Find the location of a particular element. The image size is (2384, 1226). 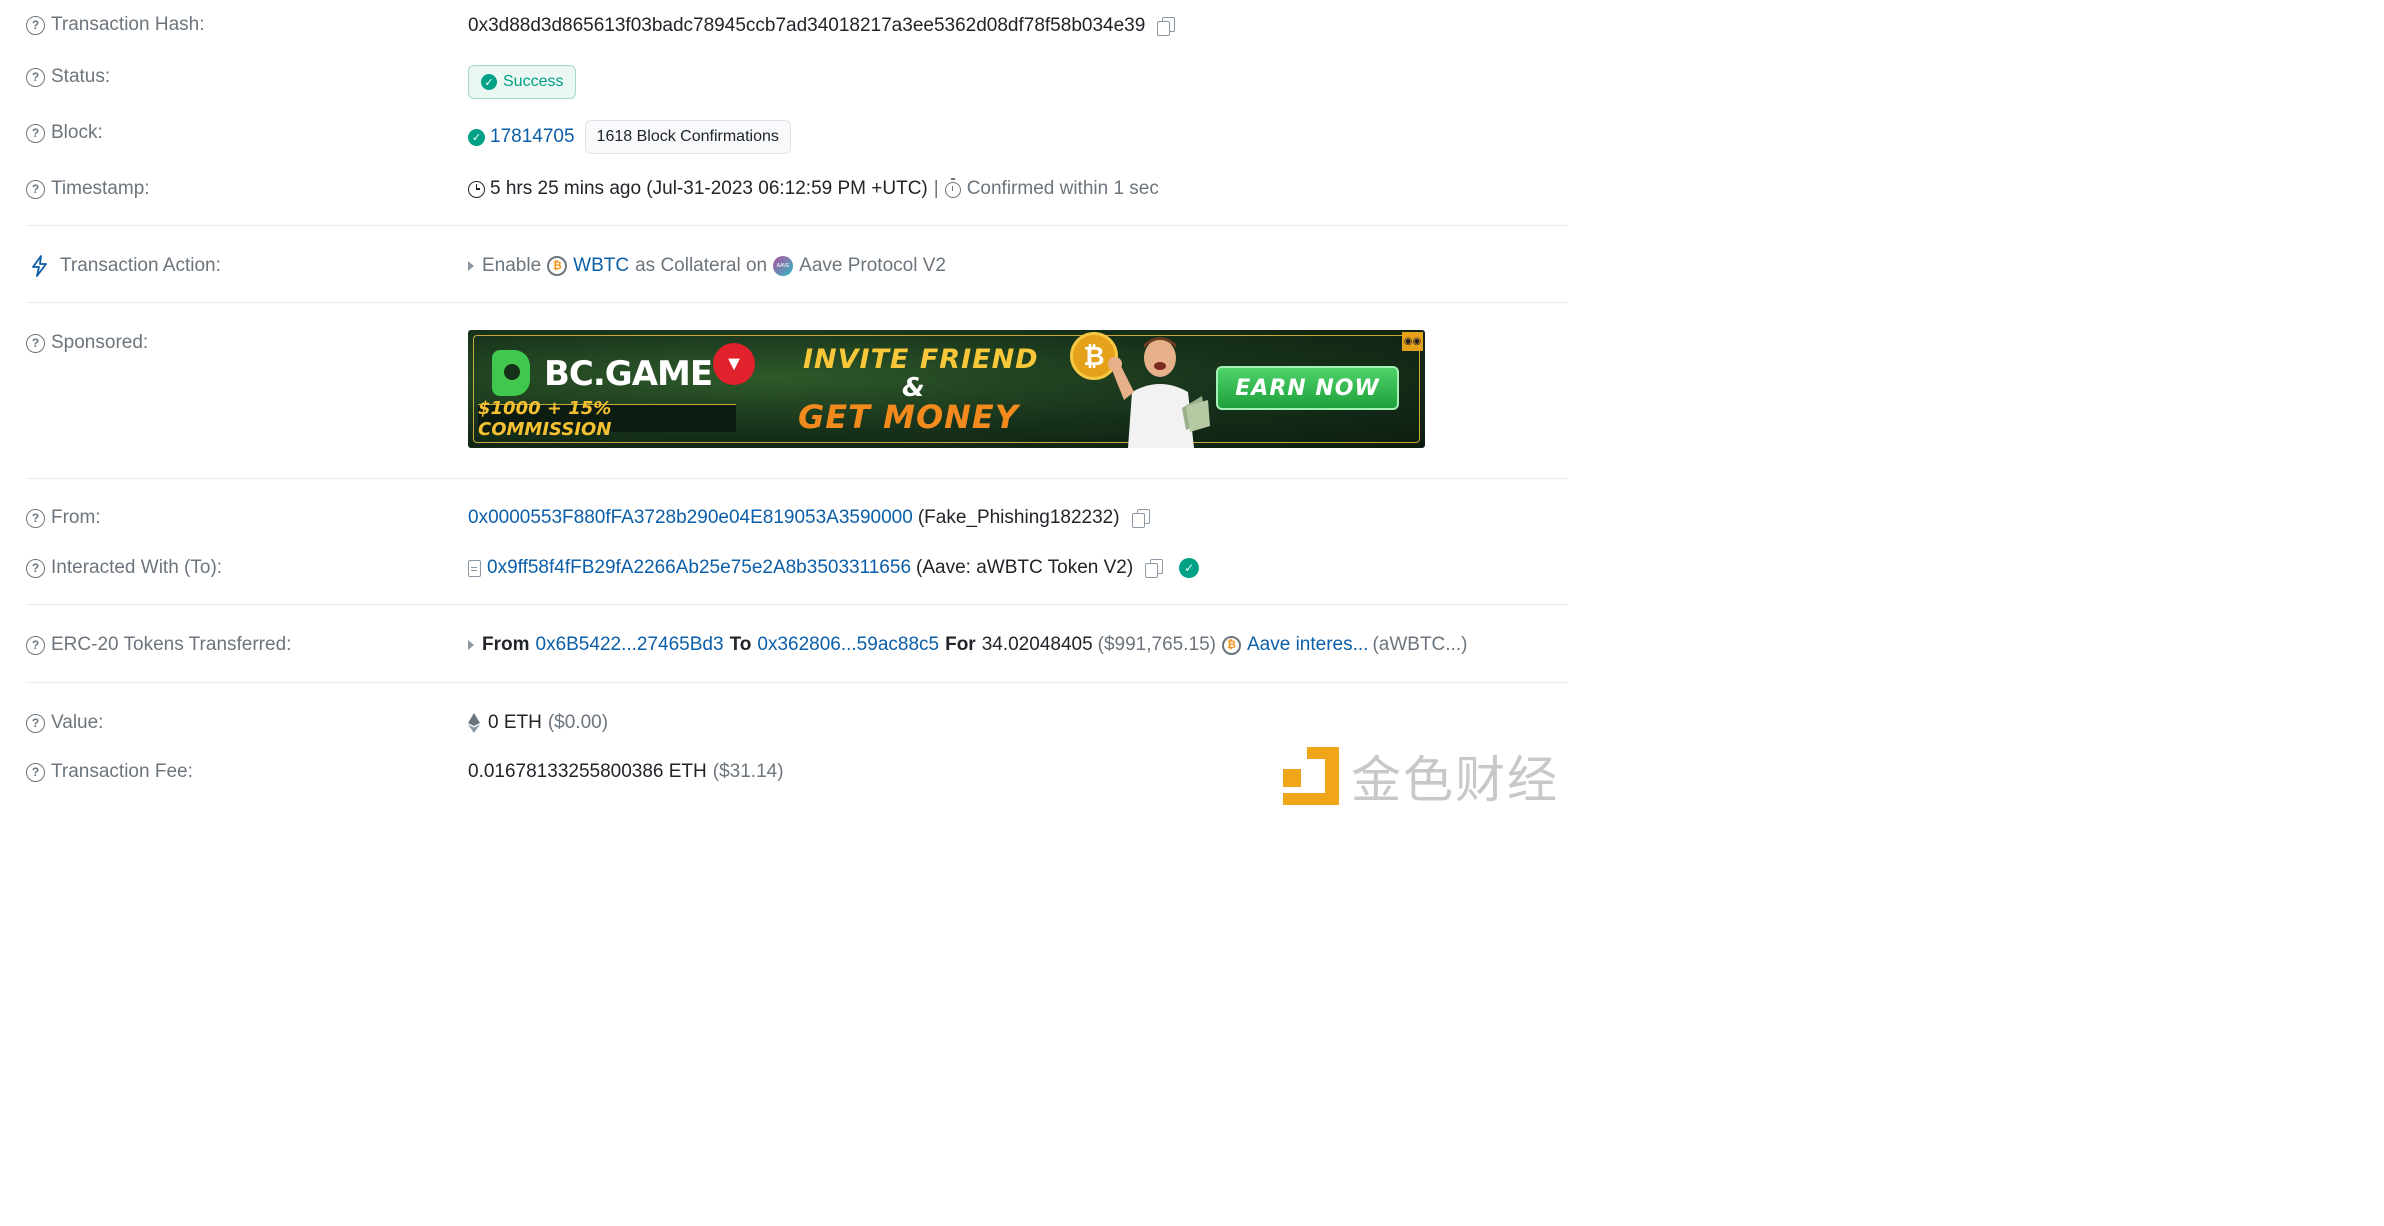

jinse-logo-icon is located at coordinates (1311, 776).